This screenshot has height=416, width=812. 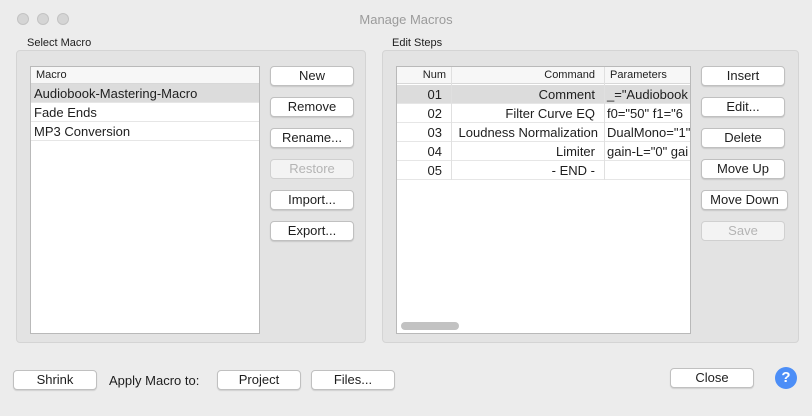 I want to click on edit-steps-label: Edit Steps, so click(x=417, y=43).